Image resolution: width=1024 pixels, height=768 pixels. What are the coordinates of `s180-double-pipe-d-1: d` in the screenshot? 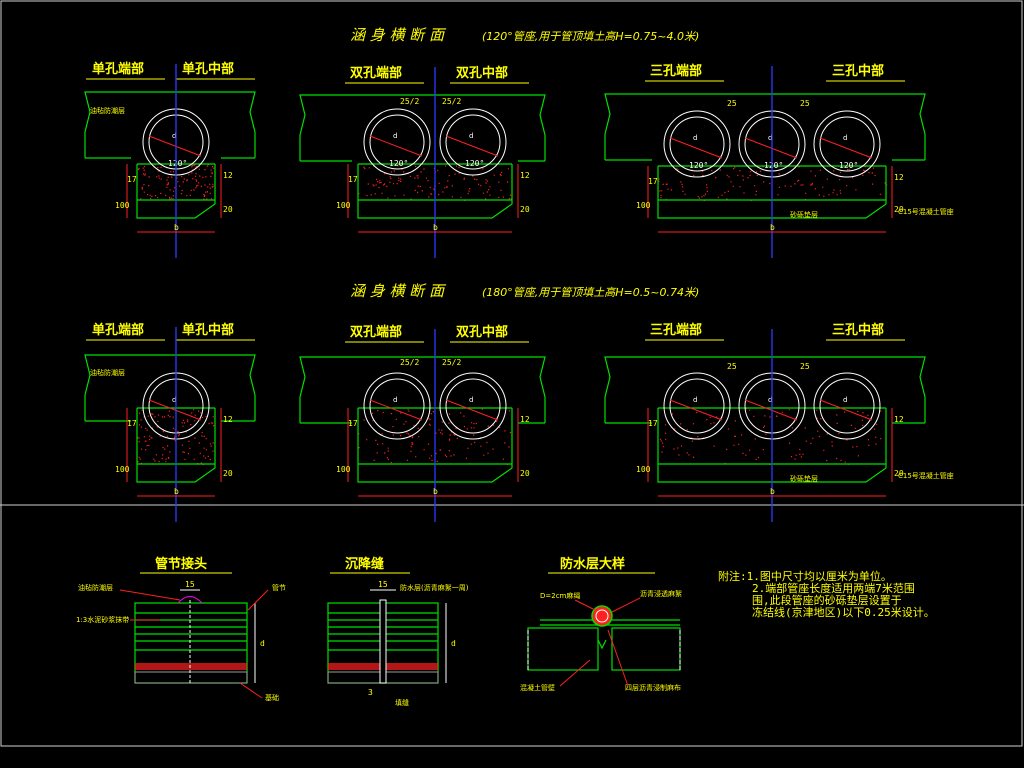 It's located at (395, 400).